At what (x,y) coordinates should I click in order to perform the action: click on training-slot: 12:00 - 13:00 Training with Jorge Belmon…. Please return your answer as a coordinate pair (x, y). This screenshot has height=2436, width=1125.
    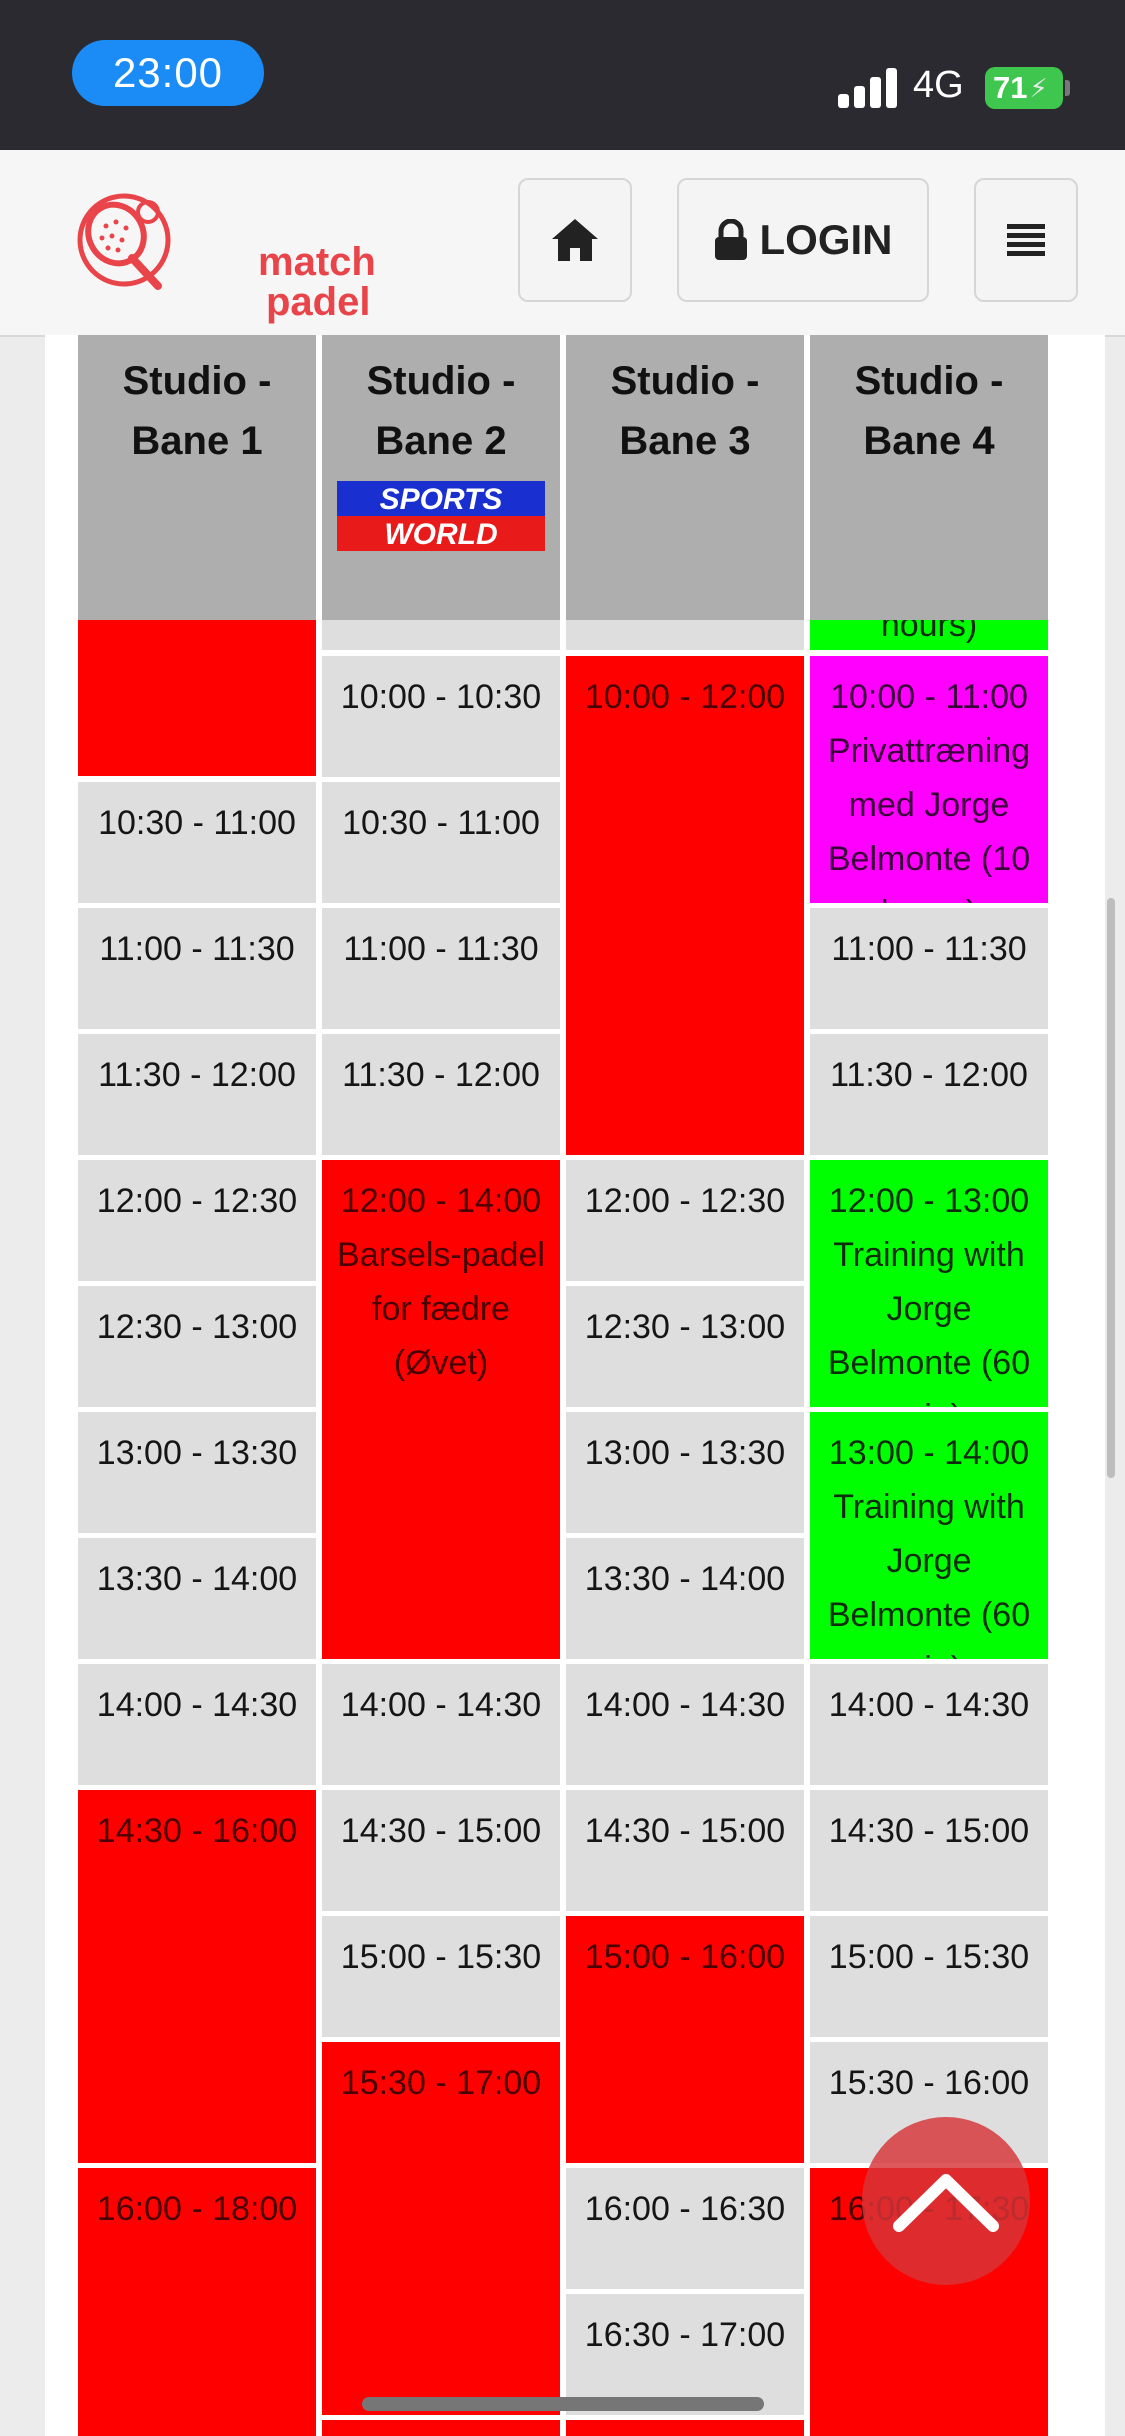
    Looking at the image, I should click on (929, 1283).